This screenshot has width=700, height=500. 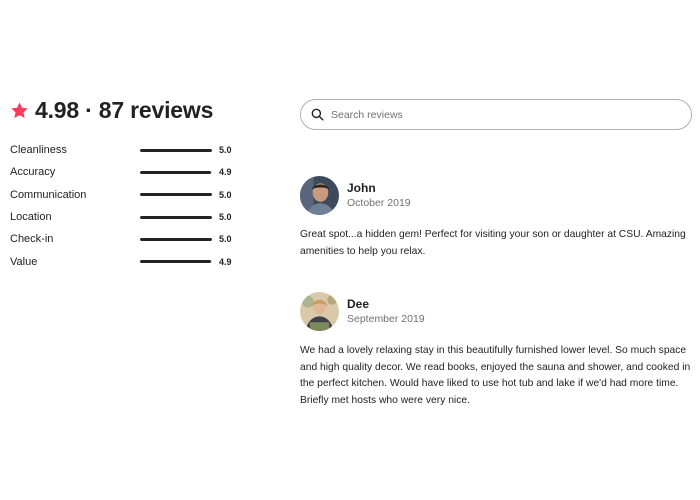 What do you see at coordinates (24, 261) in the screenshot?
I see `rating-label: Value` at bounding box center [24, 261].